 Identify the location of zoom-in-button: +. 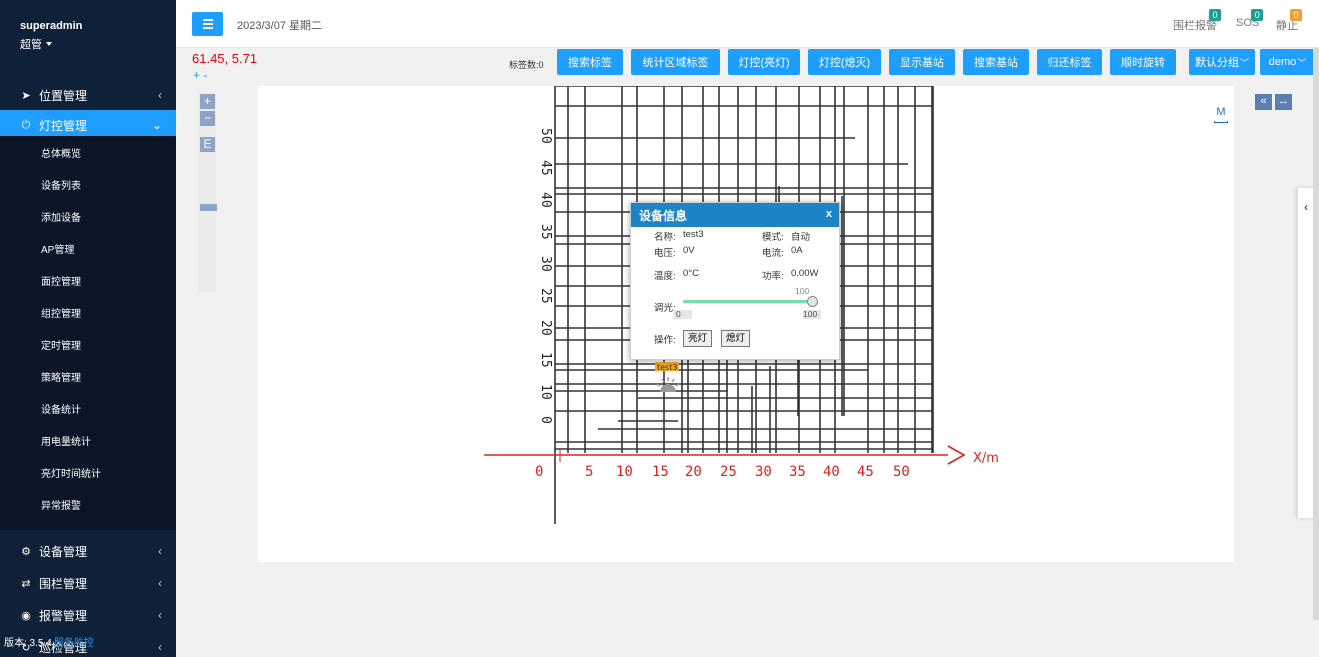
(207, 101).